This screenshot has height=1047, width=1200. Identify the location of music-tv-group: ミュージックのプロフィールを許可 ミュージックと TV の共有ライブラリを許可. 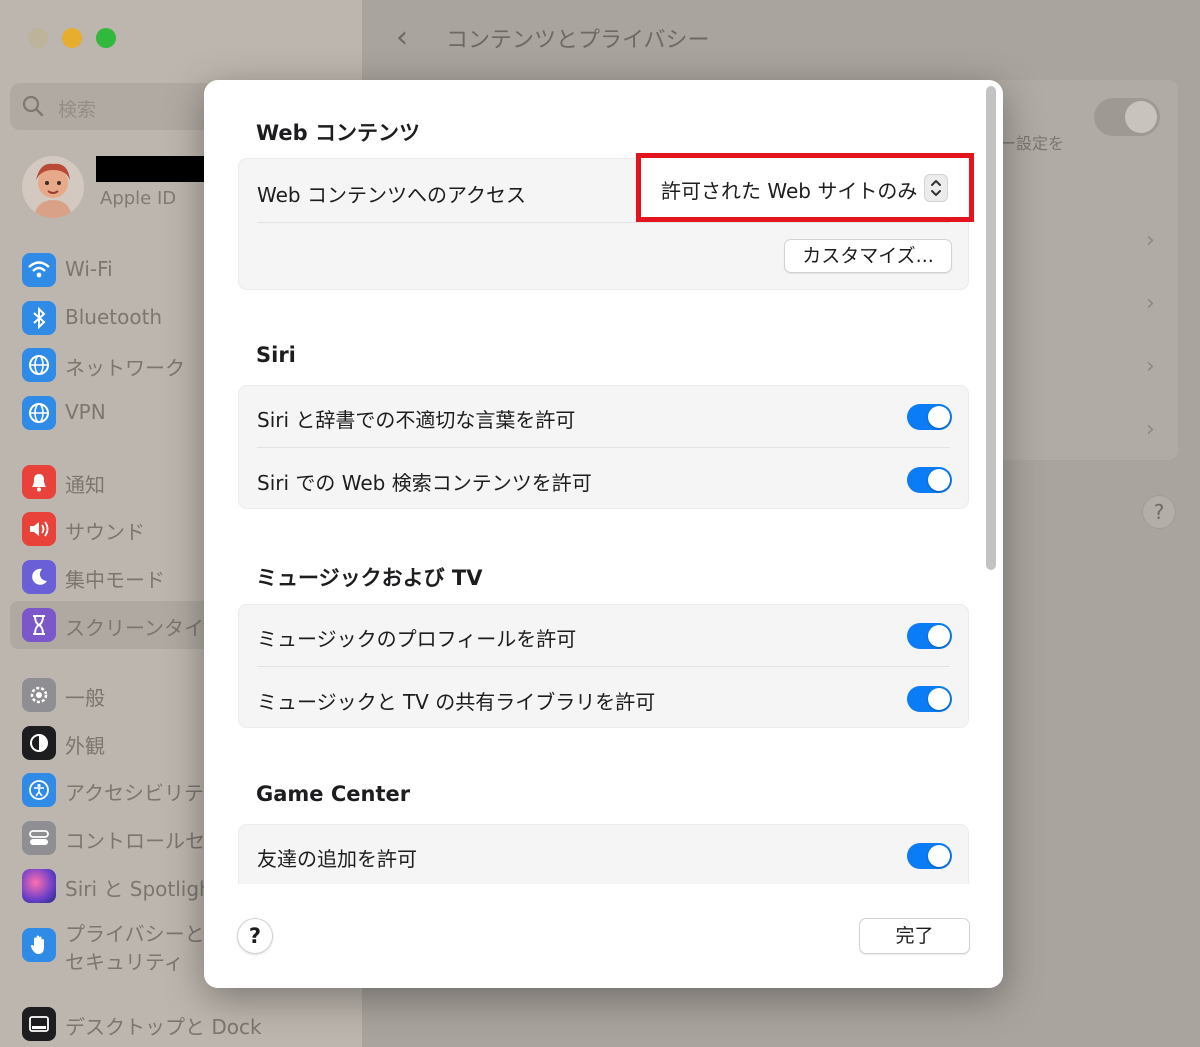
(603, 666).